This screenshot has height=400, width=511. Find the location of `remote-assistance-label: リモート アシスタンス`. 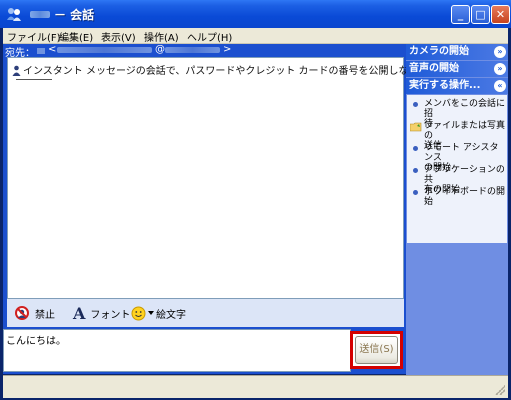

remote-assistance-label: リモート アシスタンス is located at coordinates (461, 153).